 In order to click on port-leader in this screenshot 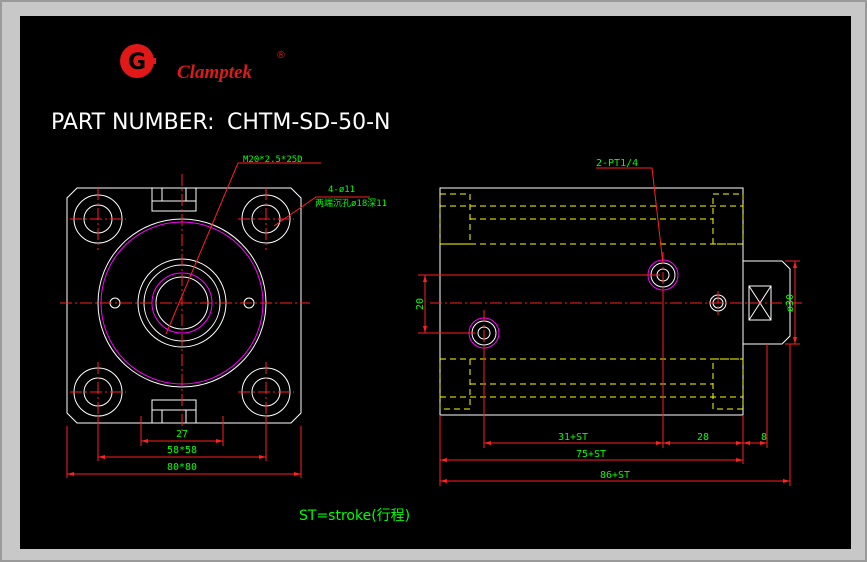, I will do `click(630, 216)`.